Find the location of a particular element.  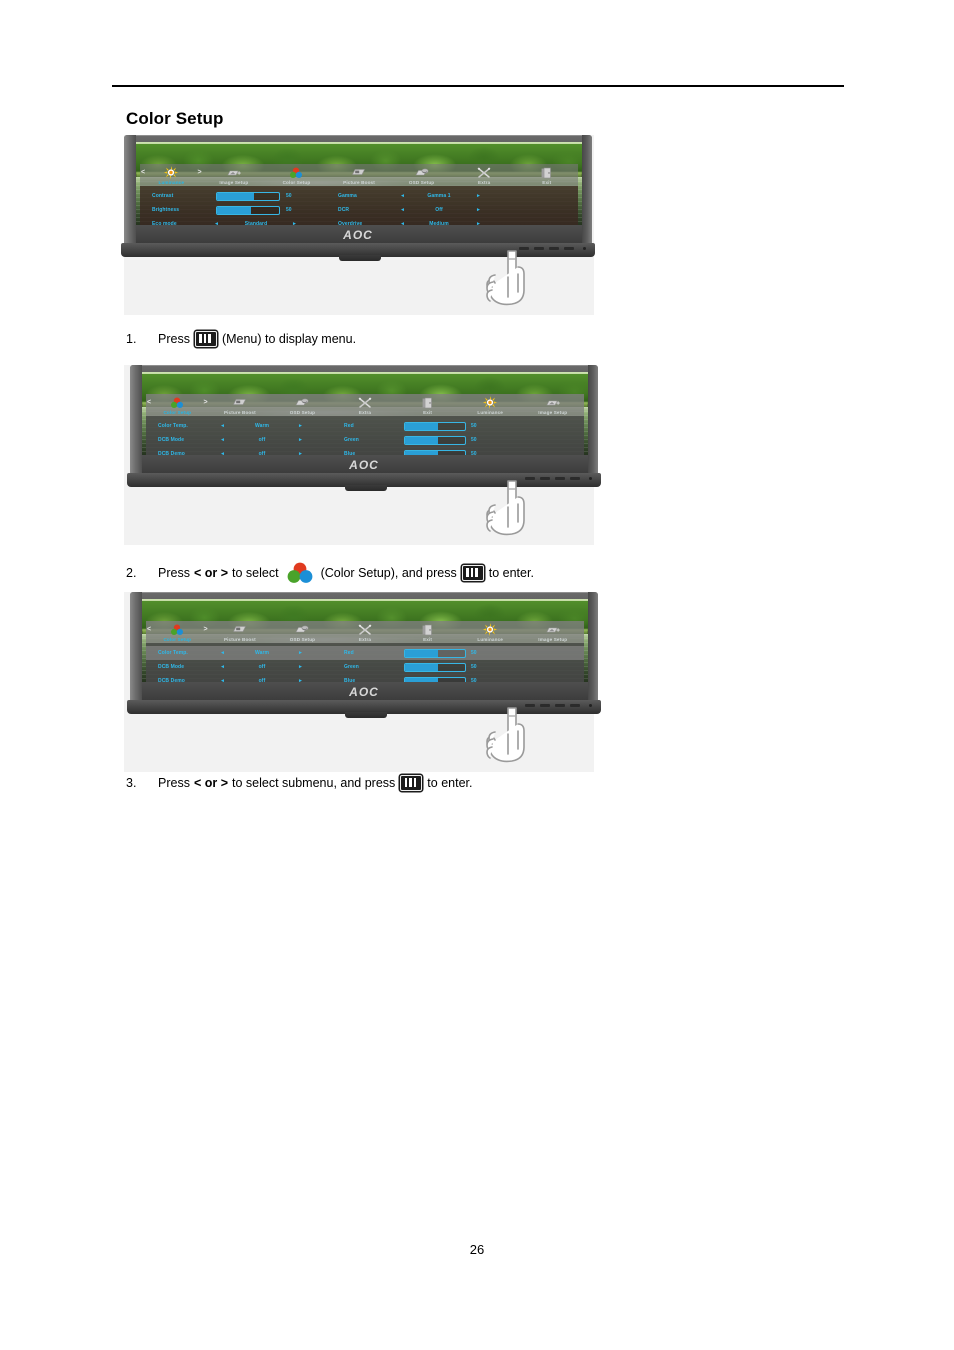

step-3-text-part1: Press is located at coordinates (174, 783).